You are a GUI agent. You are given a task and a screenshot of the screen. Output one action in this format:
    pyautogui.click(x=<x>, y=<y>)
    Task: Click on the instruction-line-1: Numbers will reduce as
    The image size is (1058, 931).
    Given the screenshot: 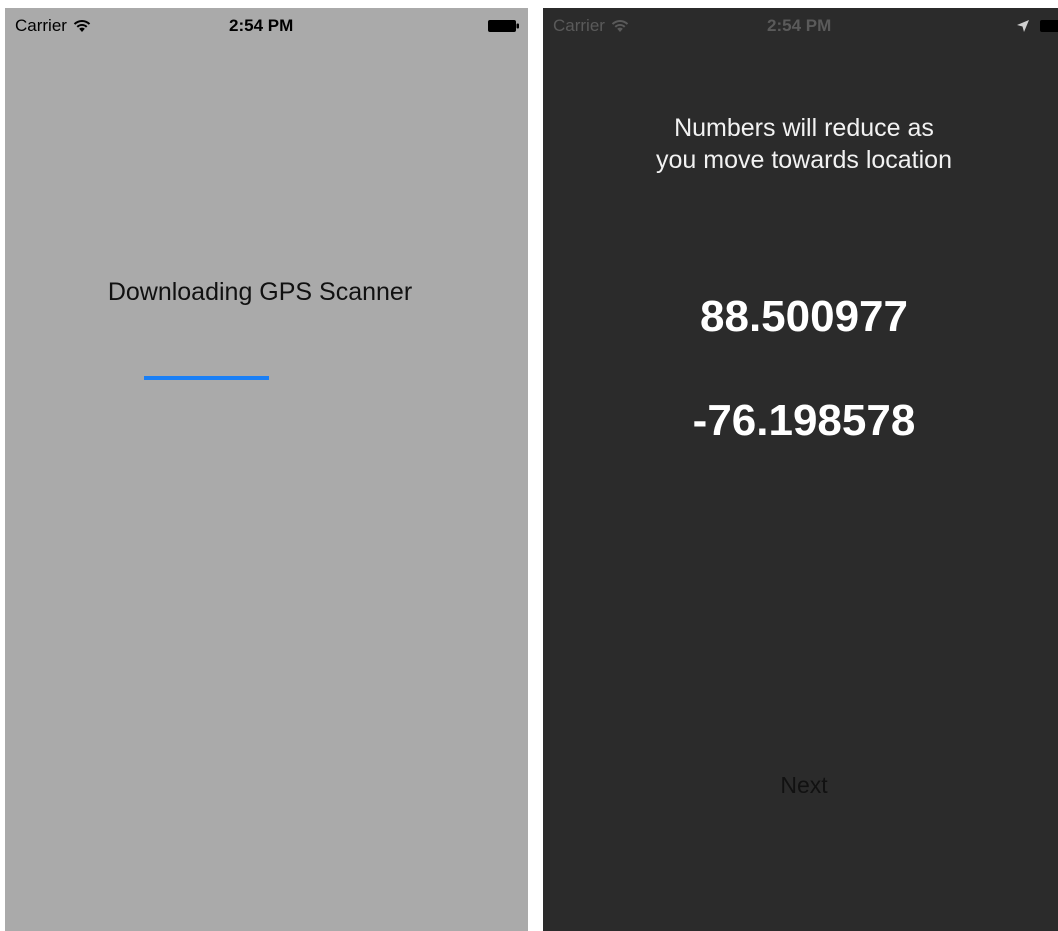 What is the action you would take?
    pyautogui.click(x=804, y=128)
    